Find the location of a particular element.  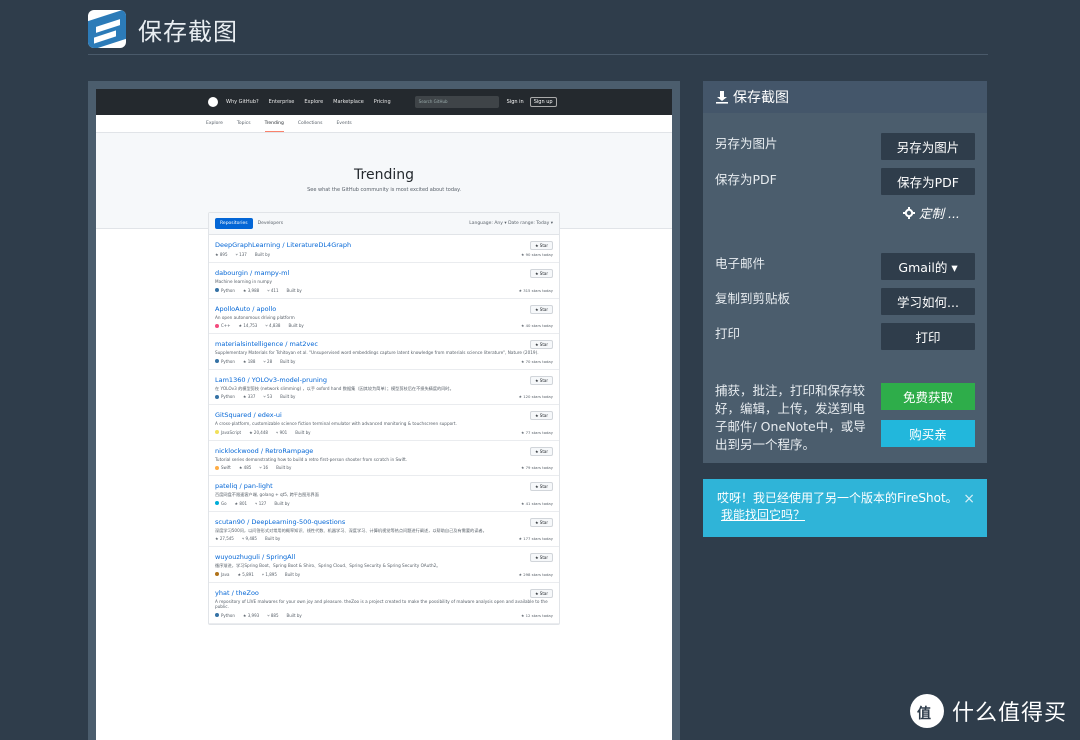

preview-repo-stars: ★ 5,891 is located at coordinates (245, 574).